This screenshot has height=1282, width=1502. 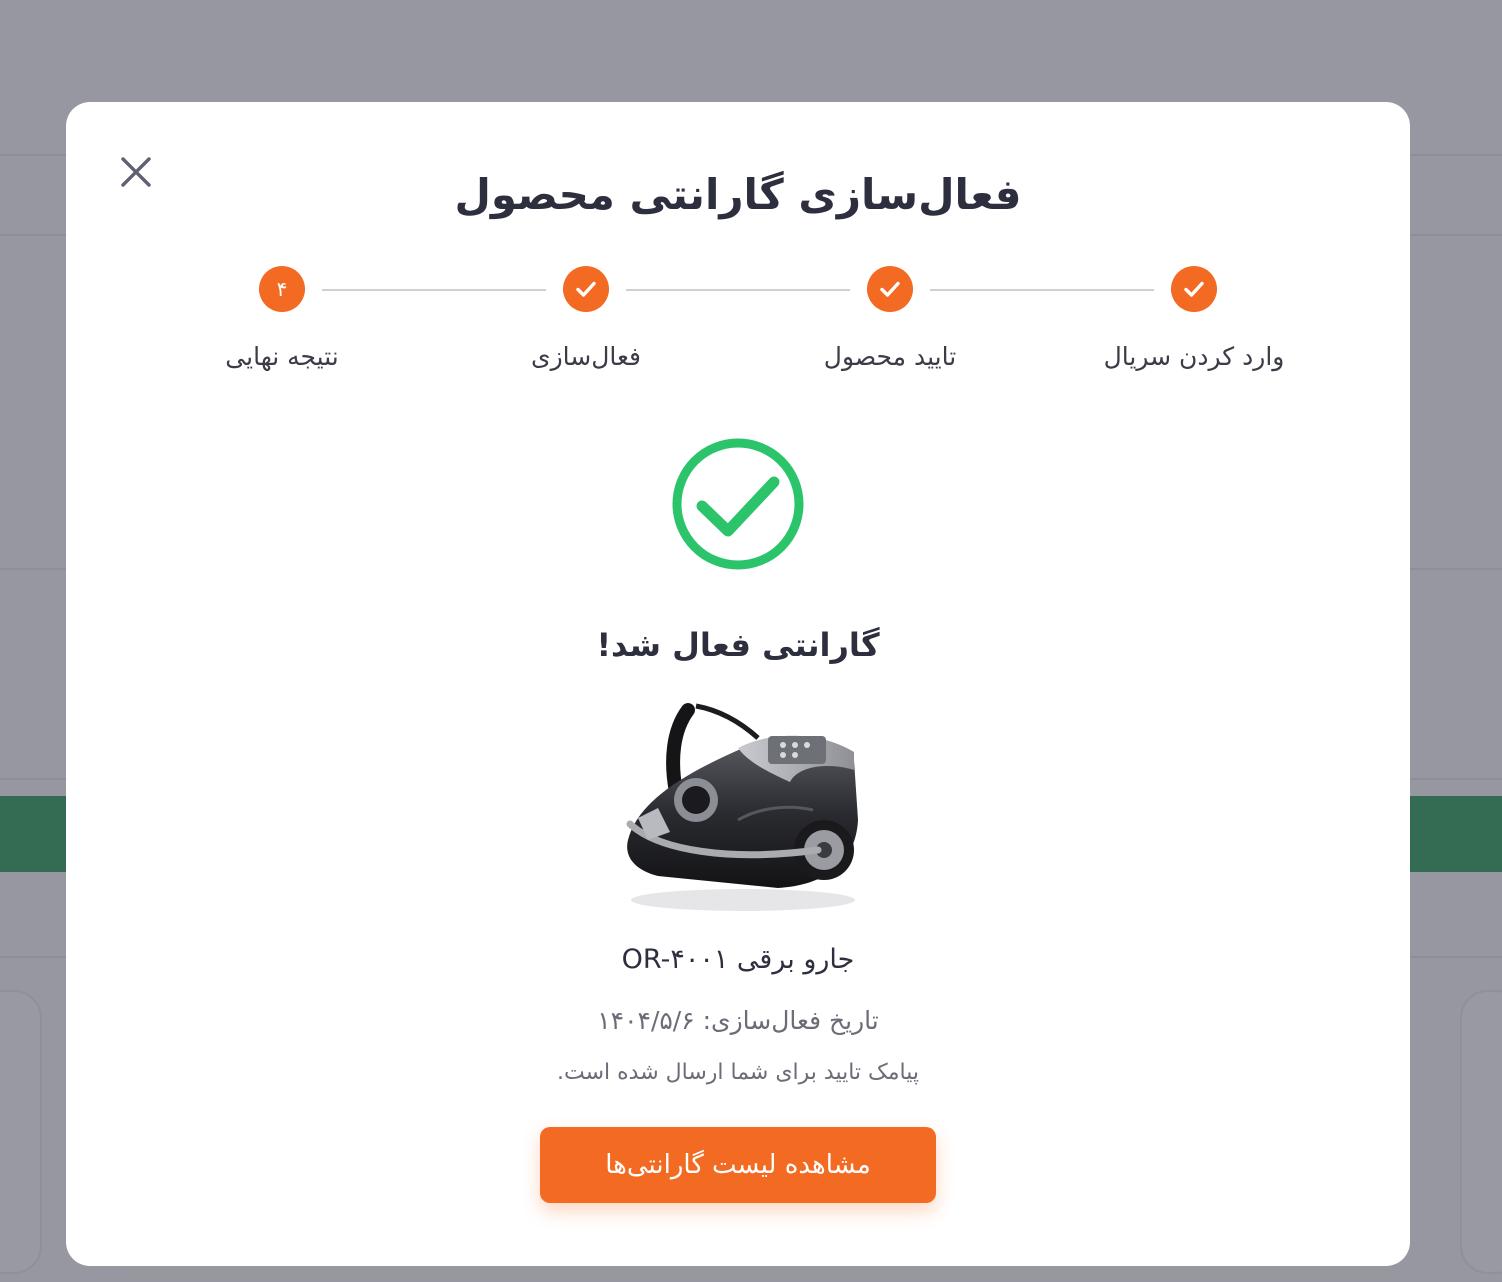 What do you see at coordinates (738, 1072) in the screenshot?
I see `sms-confirmation-note: پیامک تایید برای شما ارسال شده است.` at bounding box center [738, 1072].